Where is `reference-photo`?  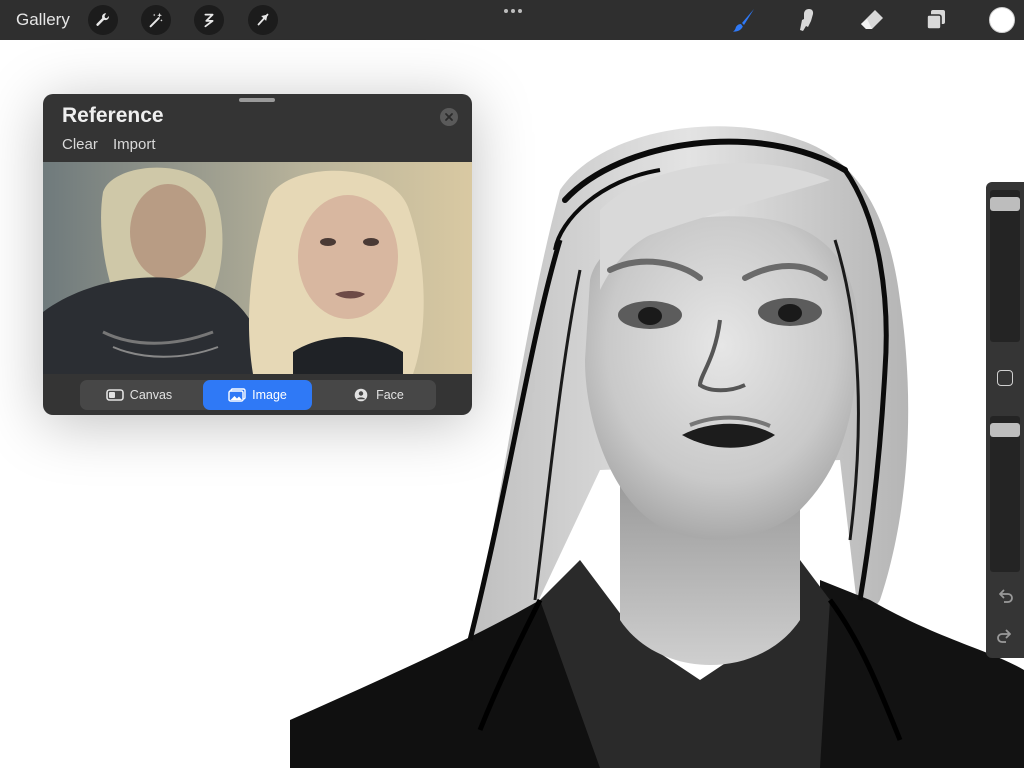 reference-photo is located at coordinates (257, 268).